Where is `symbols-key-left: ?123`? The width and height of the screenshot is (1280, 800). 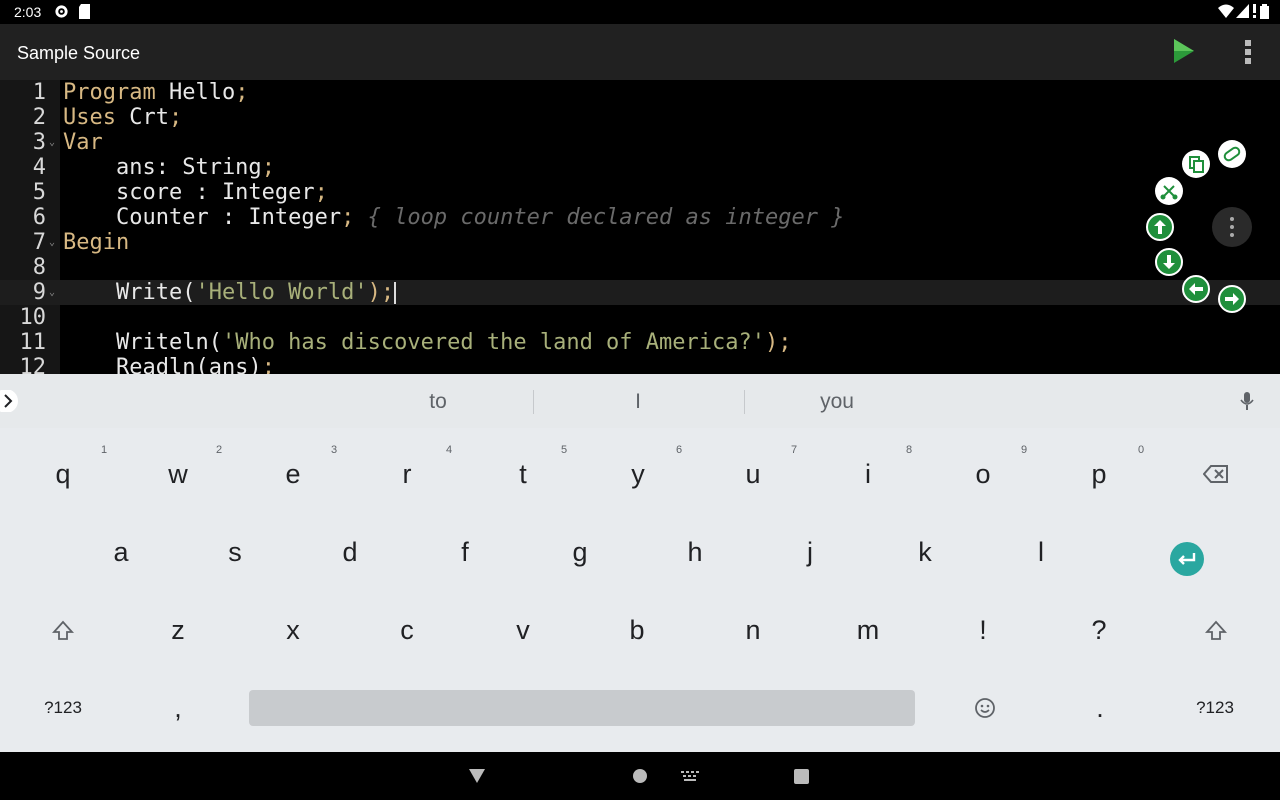 symbols-key-left: ?123 is located at coordinates (63, 708).